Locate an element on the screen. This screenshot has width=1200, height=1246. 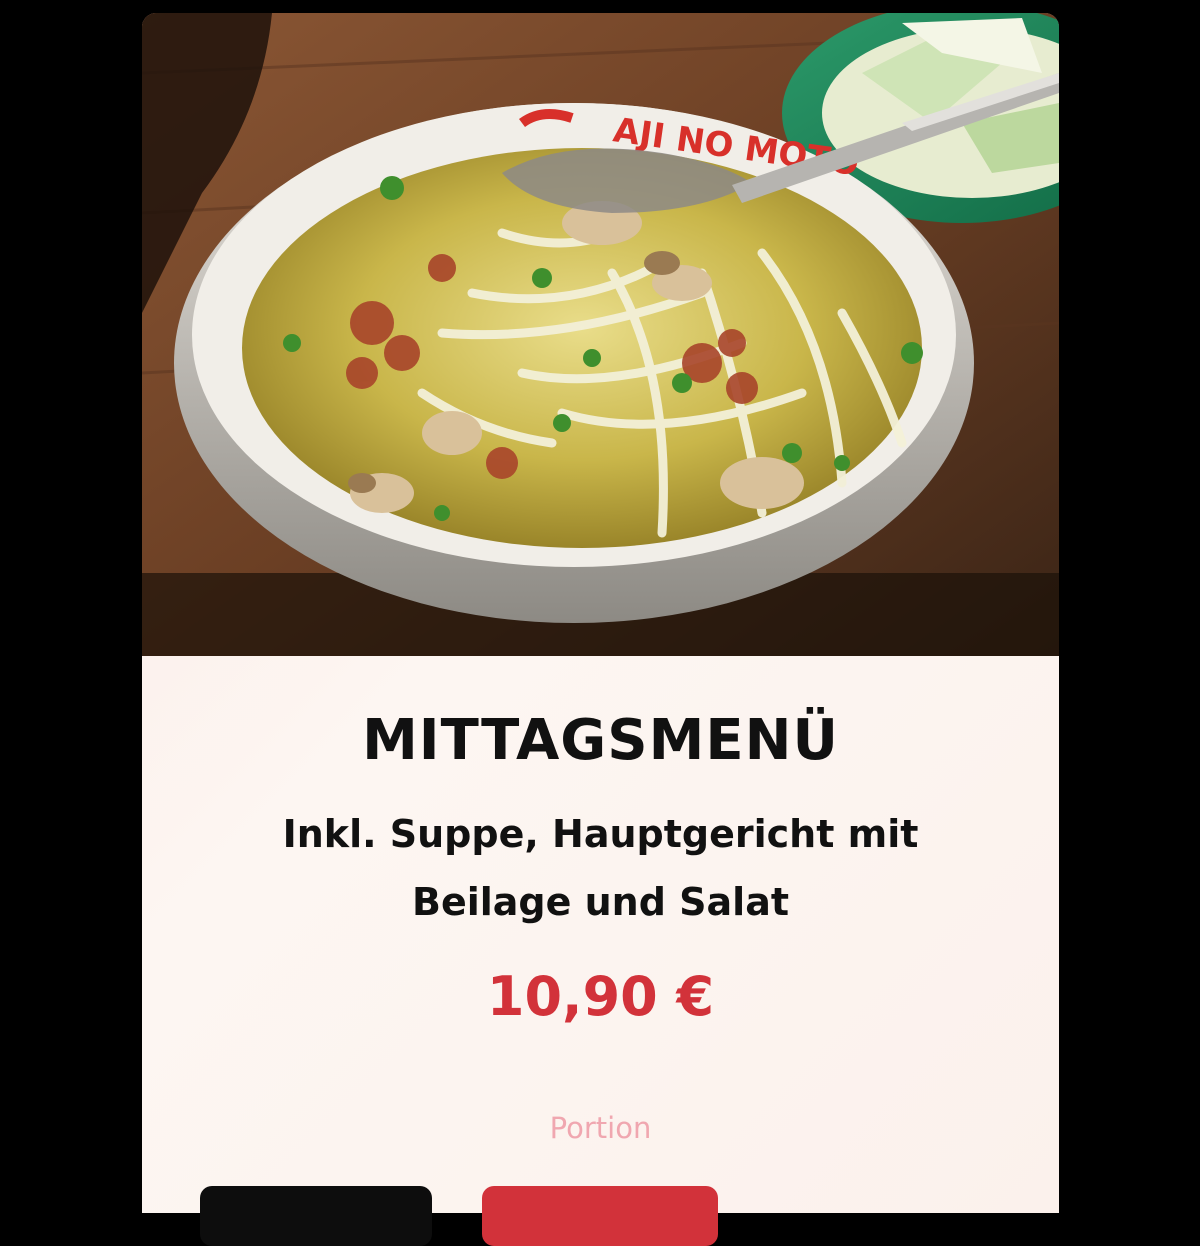
menu-price: 10,90 € is located at coordinates (600, 996).